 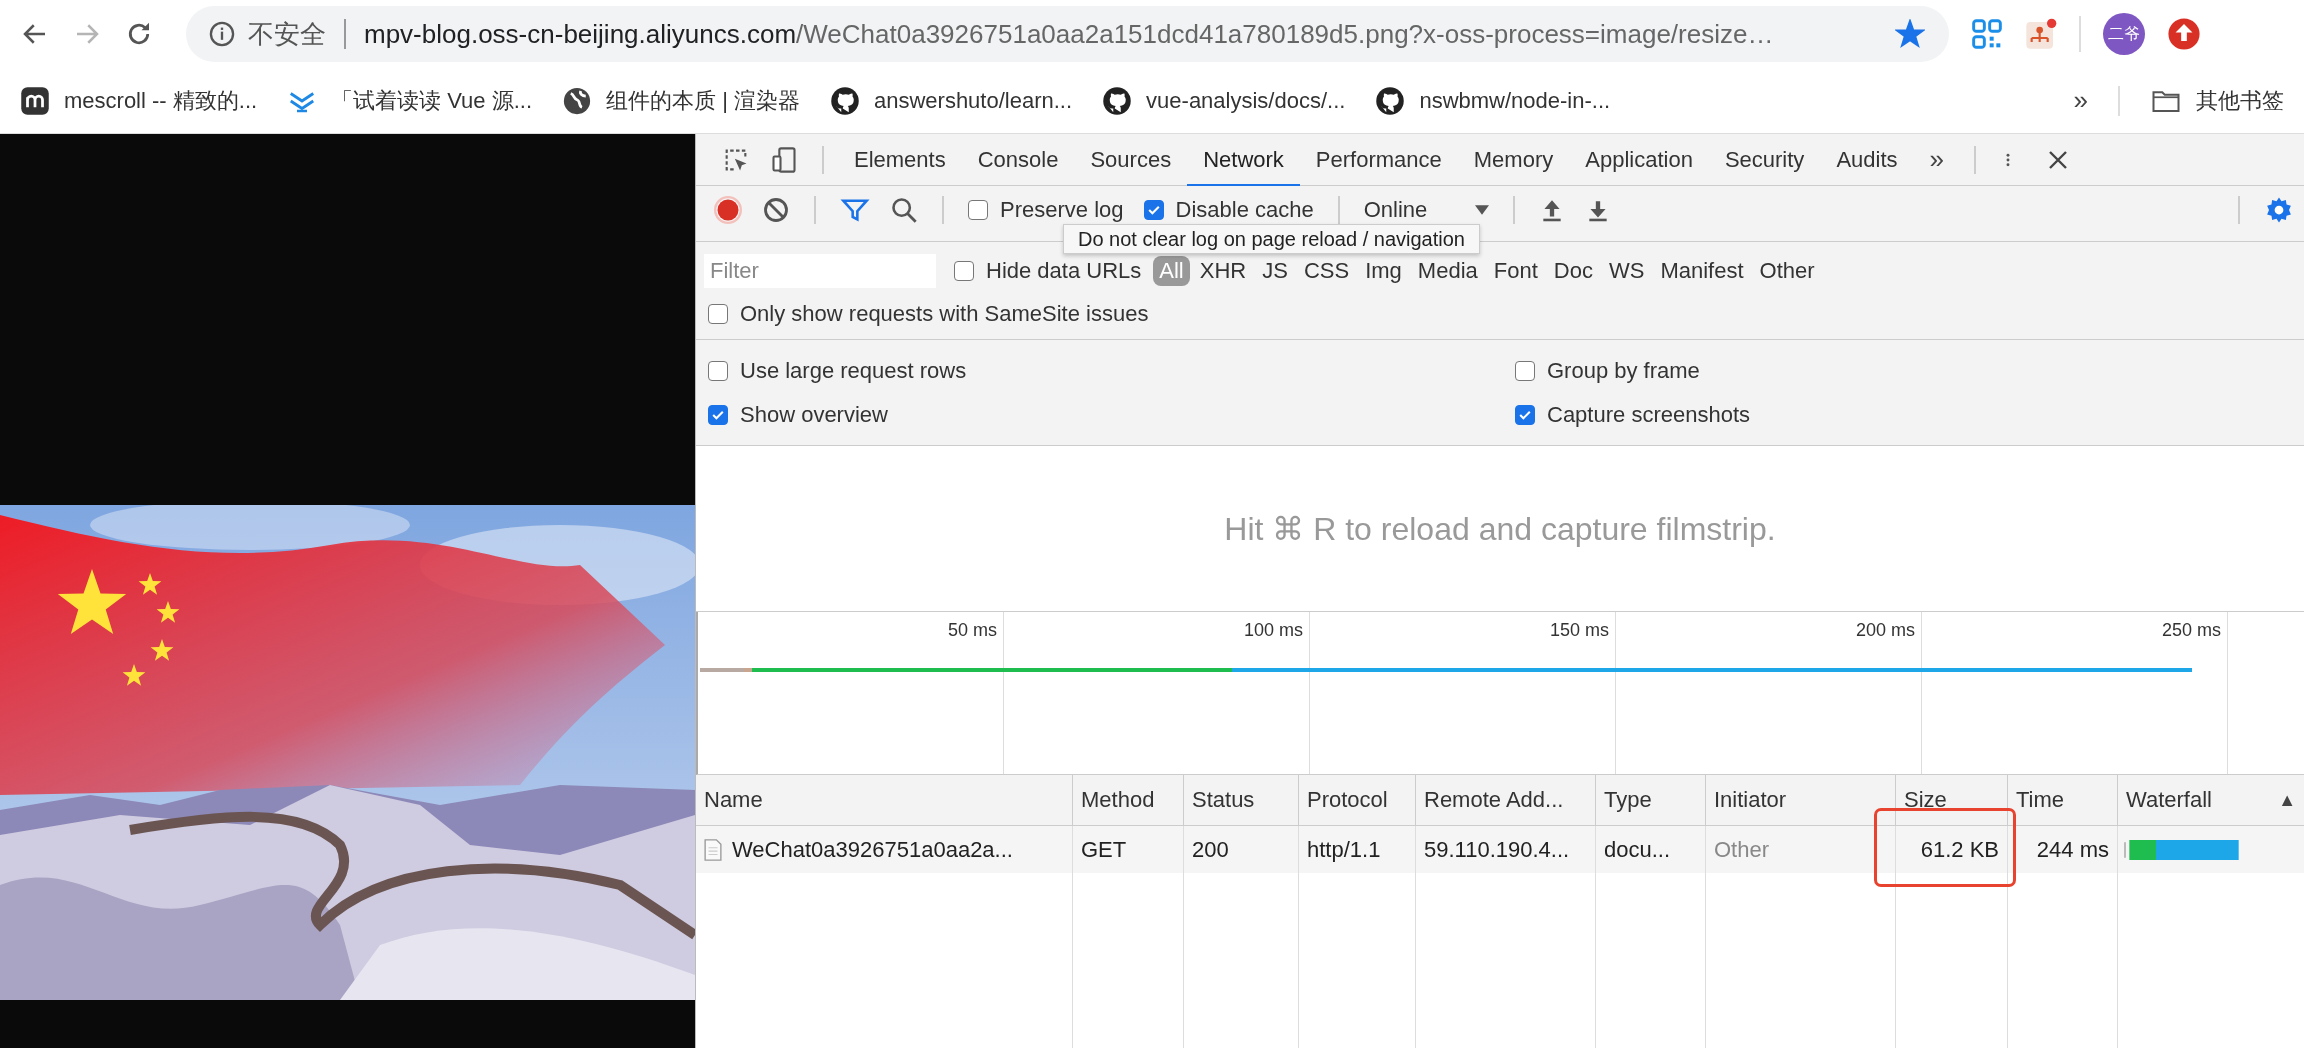 What do you see at coordinates (1648, 414) in the screenshot?
I see `checkbox-label: Capture screenshots` at bounding box center [1648, 414].